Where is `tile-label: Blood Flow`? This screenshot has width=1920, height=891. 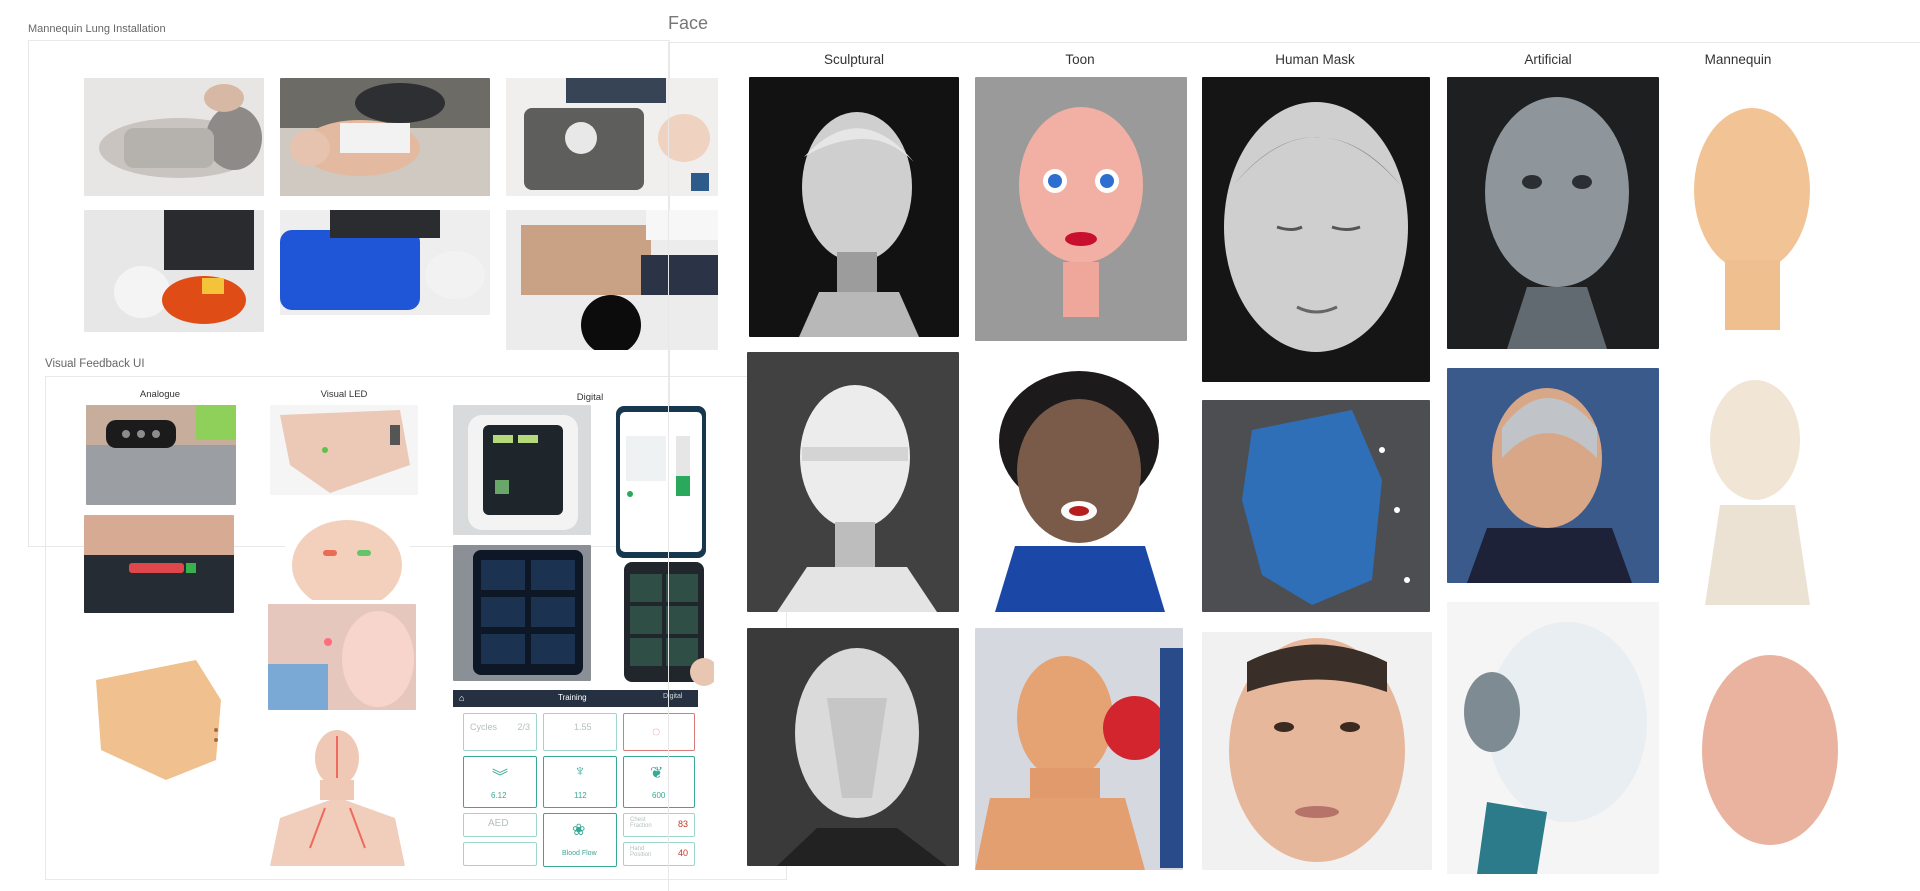 tile-label: Blood Flow is located at coordinates (579, 853).